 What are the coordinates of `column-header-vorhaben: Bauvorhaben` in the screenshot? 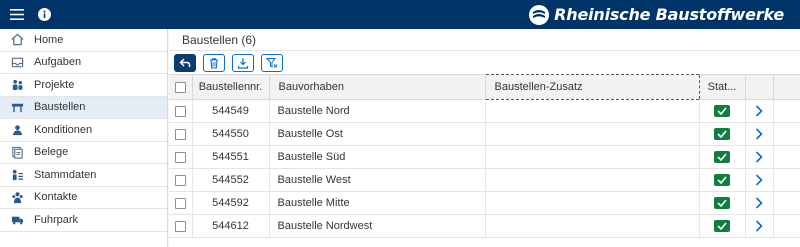 It's located at (377, 87).